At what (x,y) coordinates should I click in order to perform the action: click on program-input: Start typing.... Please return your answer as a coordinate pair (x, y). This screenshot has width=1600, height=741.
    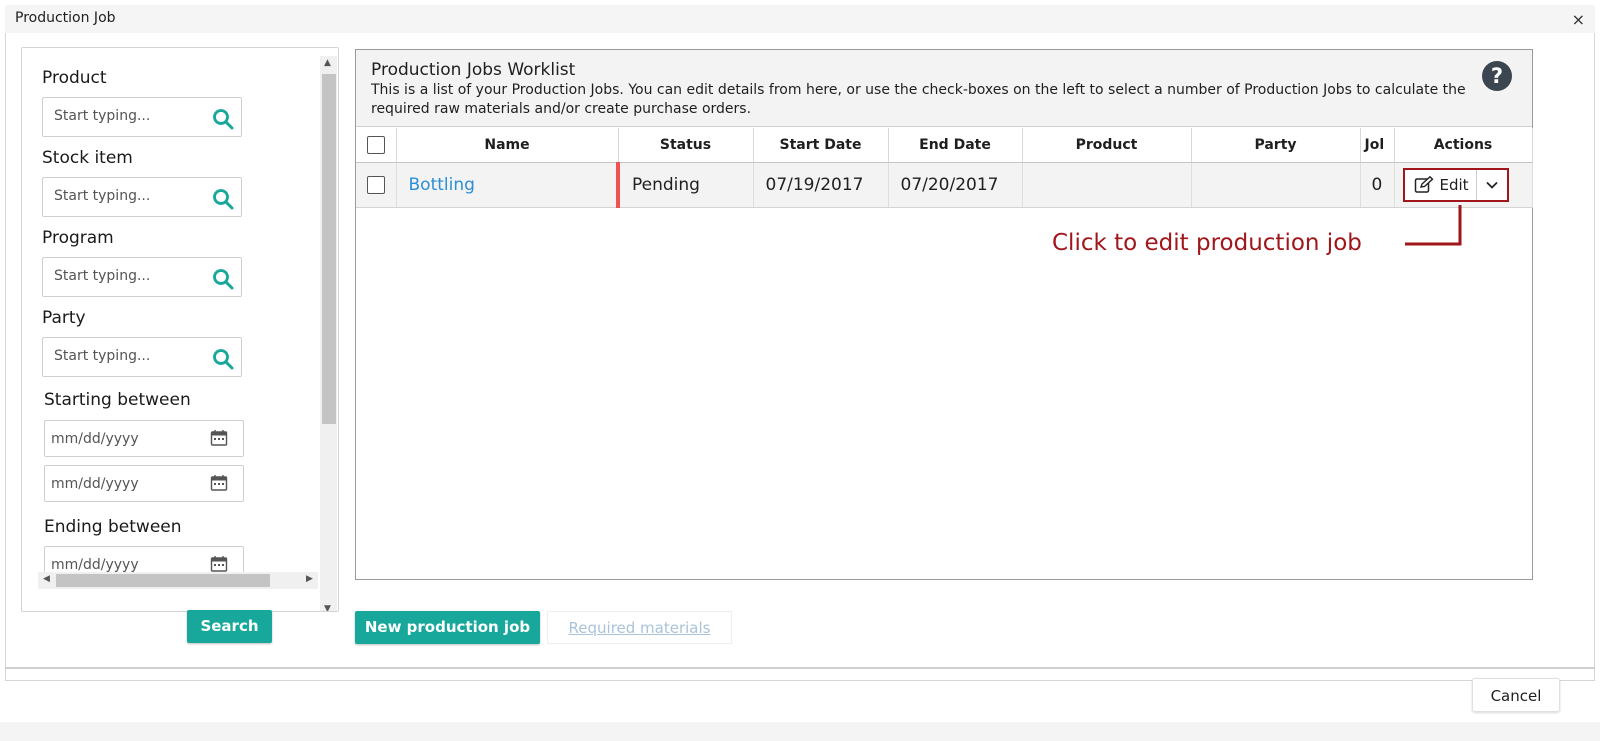
    Looking at the image, I should click on (142, 277).